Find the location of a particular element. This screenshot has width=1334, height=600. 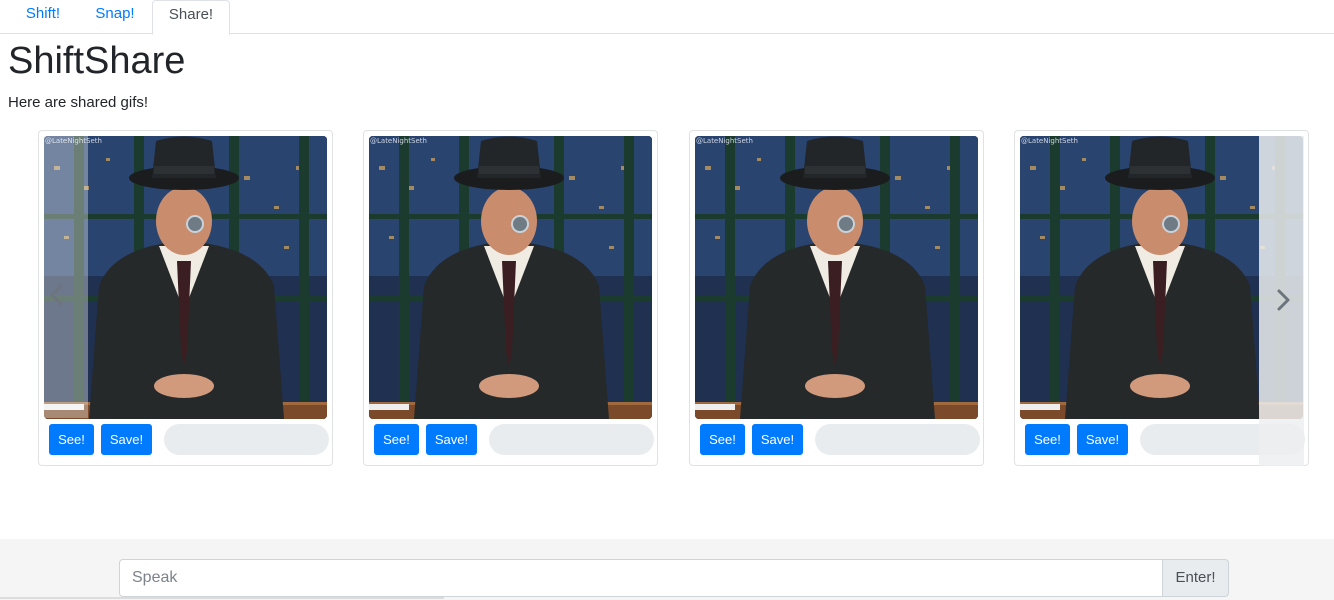

chevron-right-wrap is located at coordinates (1283, 300).